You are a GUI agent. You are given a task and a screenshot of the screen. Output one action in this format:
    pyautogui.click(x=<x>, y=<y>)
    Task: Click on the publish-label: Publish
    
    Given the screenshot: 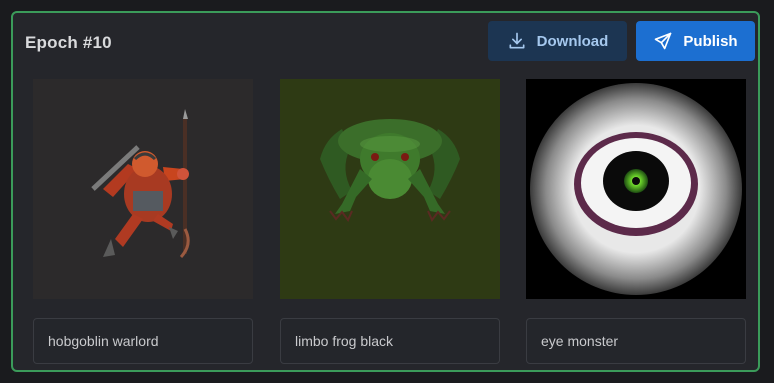 What is the action you would take?
    pyautogui.click(x=710, y=41)
    